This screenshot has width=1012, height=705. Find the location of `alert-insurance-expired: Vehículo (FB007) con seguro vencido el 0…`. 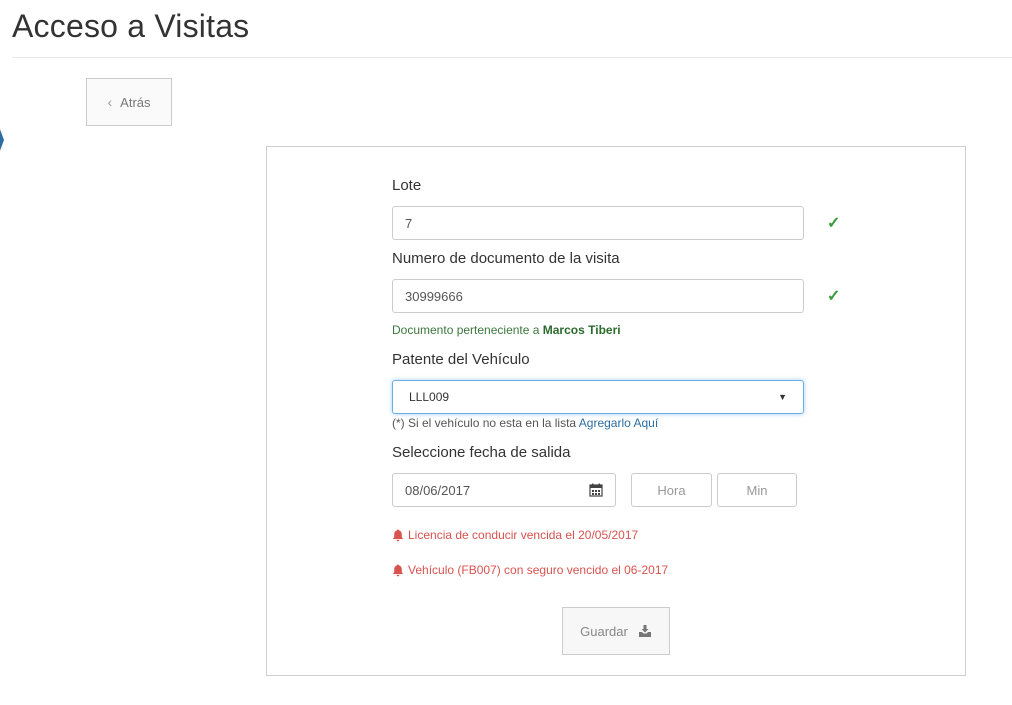

alert-insurance-expired: Vehículo (FB007) con seguro vencido el 0… is located at coordinates (530, 570).